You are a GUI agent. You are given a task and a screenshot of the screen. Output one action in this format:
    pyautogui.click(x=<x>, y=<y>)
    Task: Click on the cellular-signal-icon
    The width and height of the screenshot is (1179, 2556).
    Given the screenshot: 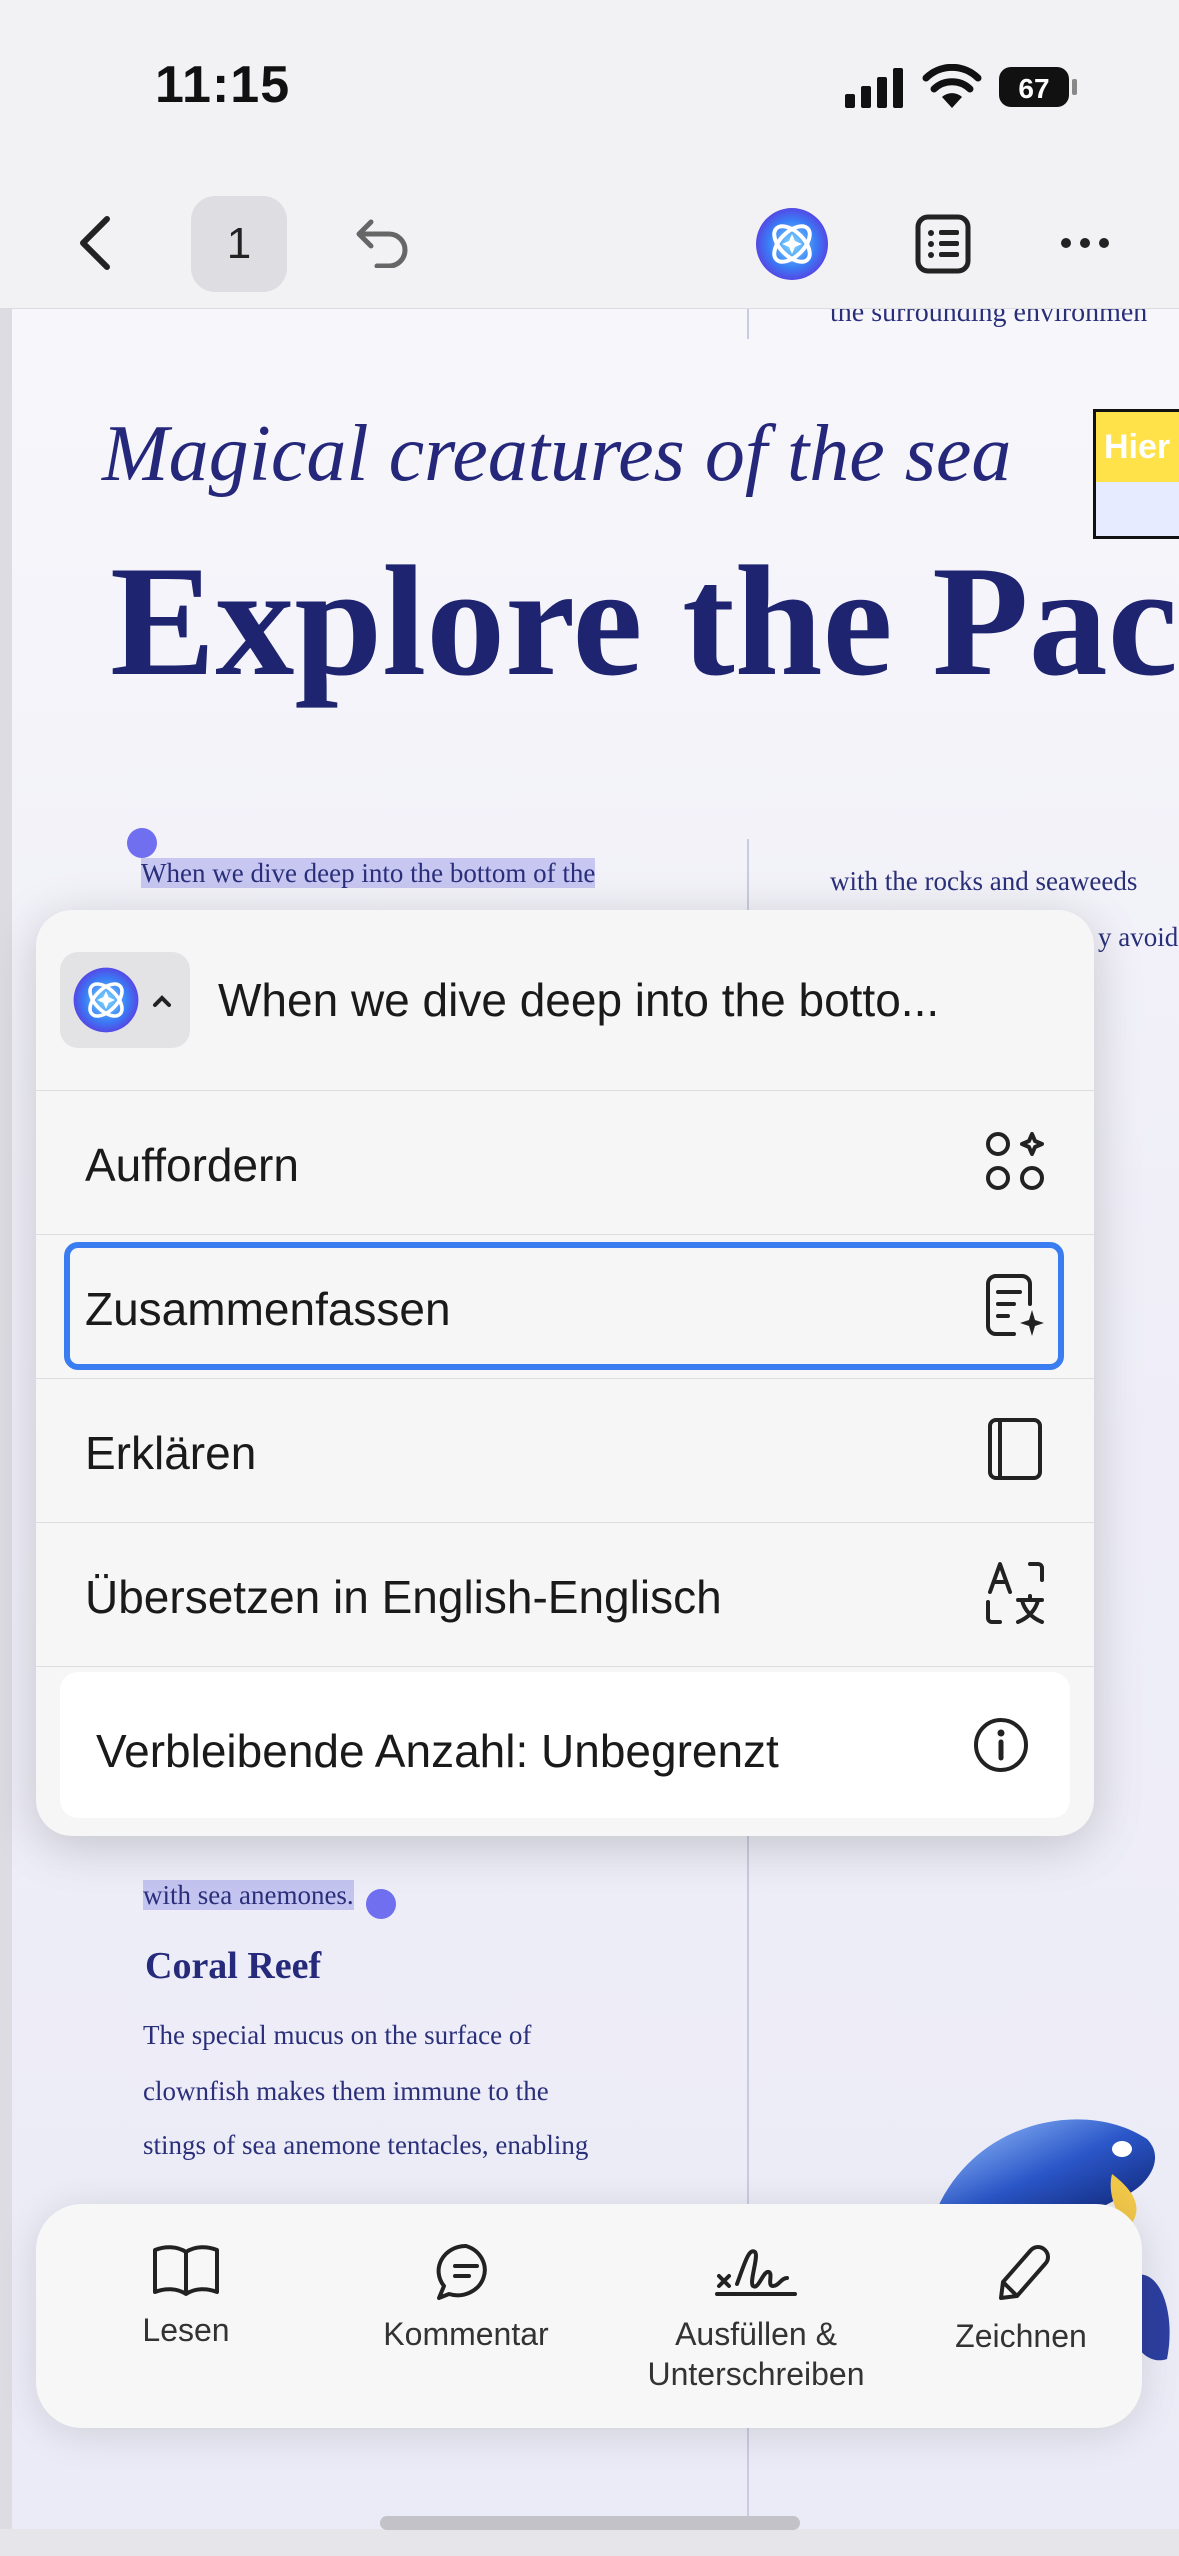 What is the action you would take?
    pyautogui.click(x=874, y=88)
    